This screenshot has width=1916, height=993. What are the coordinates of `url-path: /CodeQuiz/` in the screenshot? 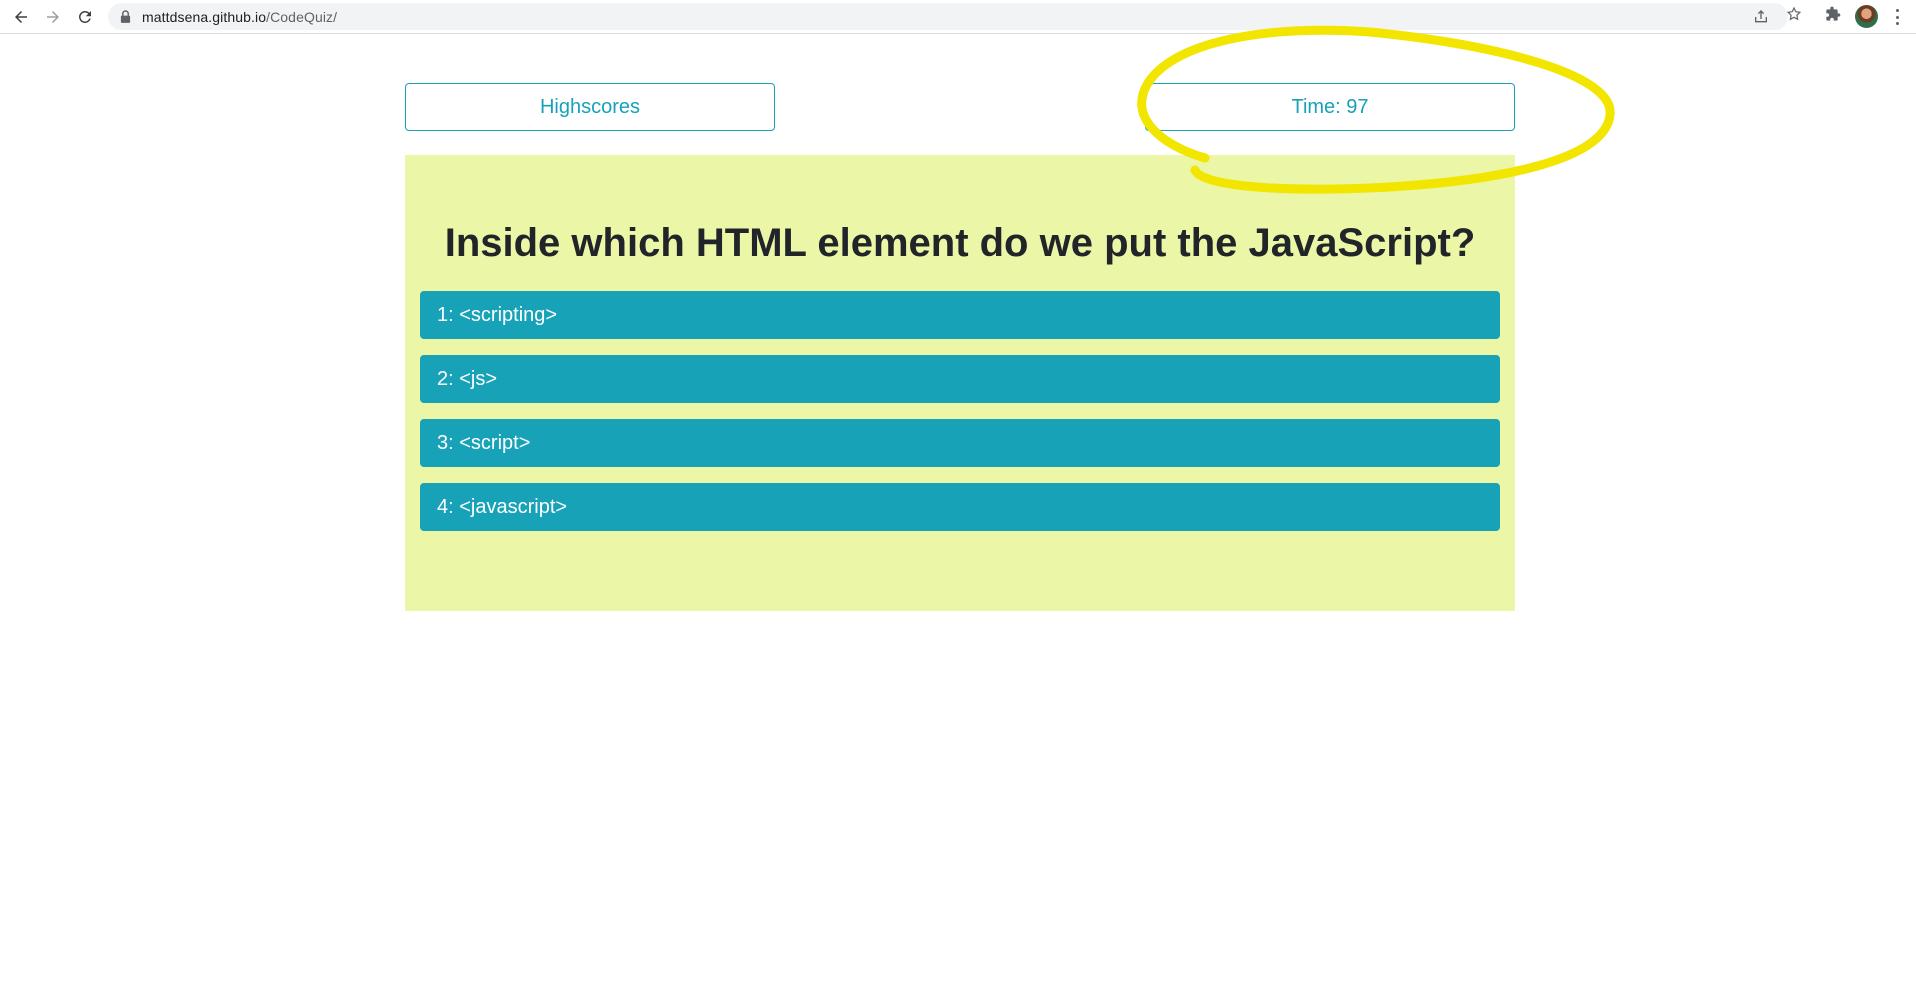 It's located at (302, 16).